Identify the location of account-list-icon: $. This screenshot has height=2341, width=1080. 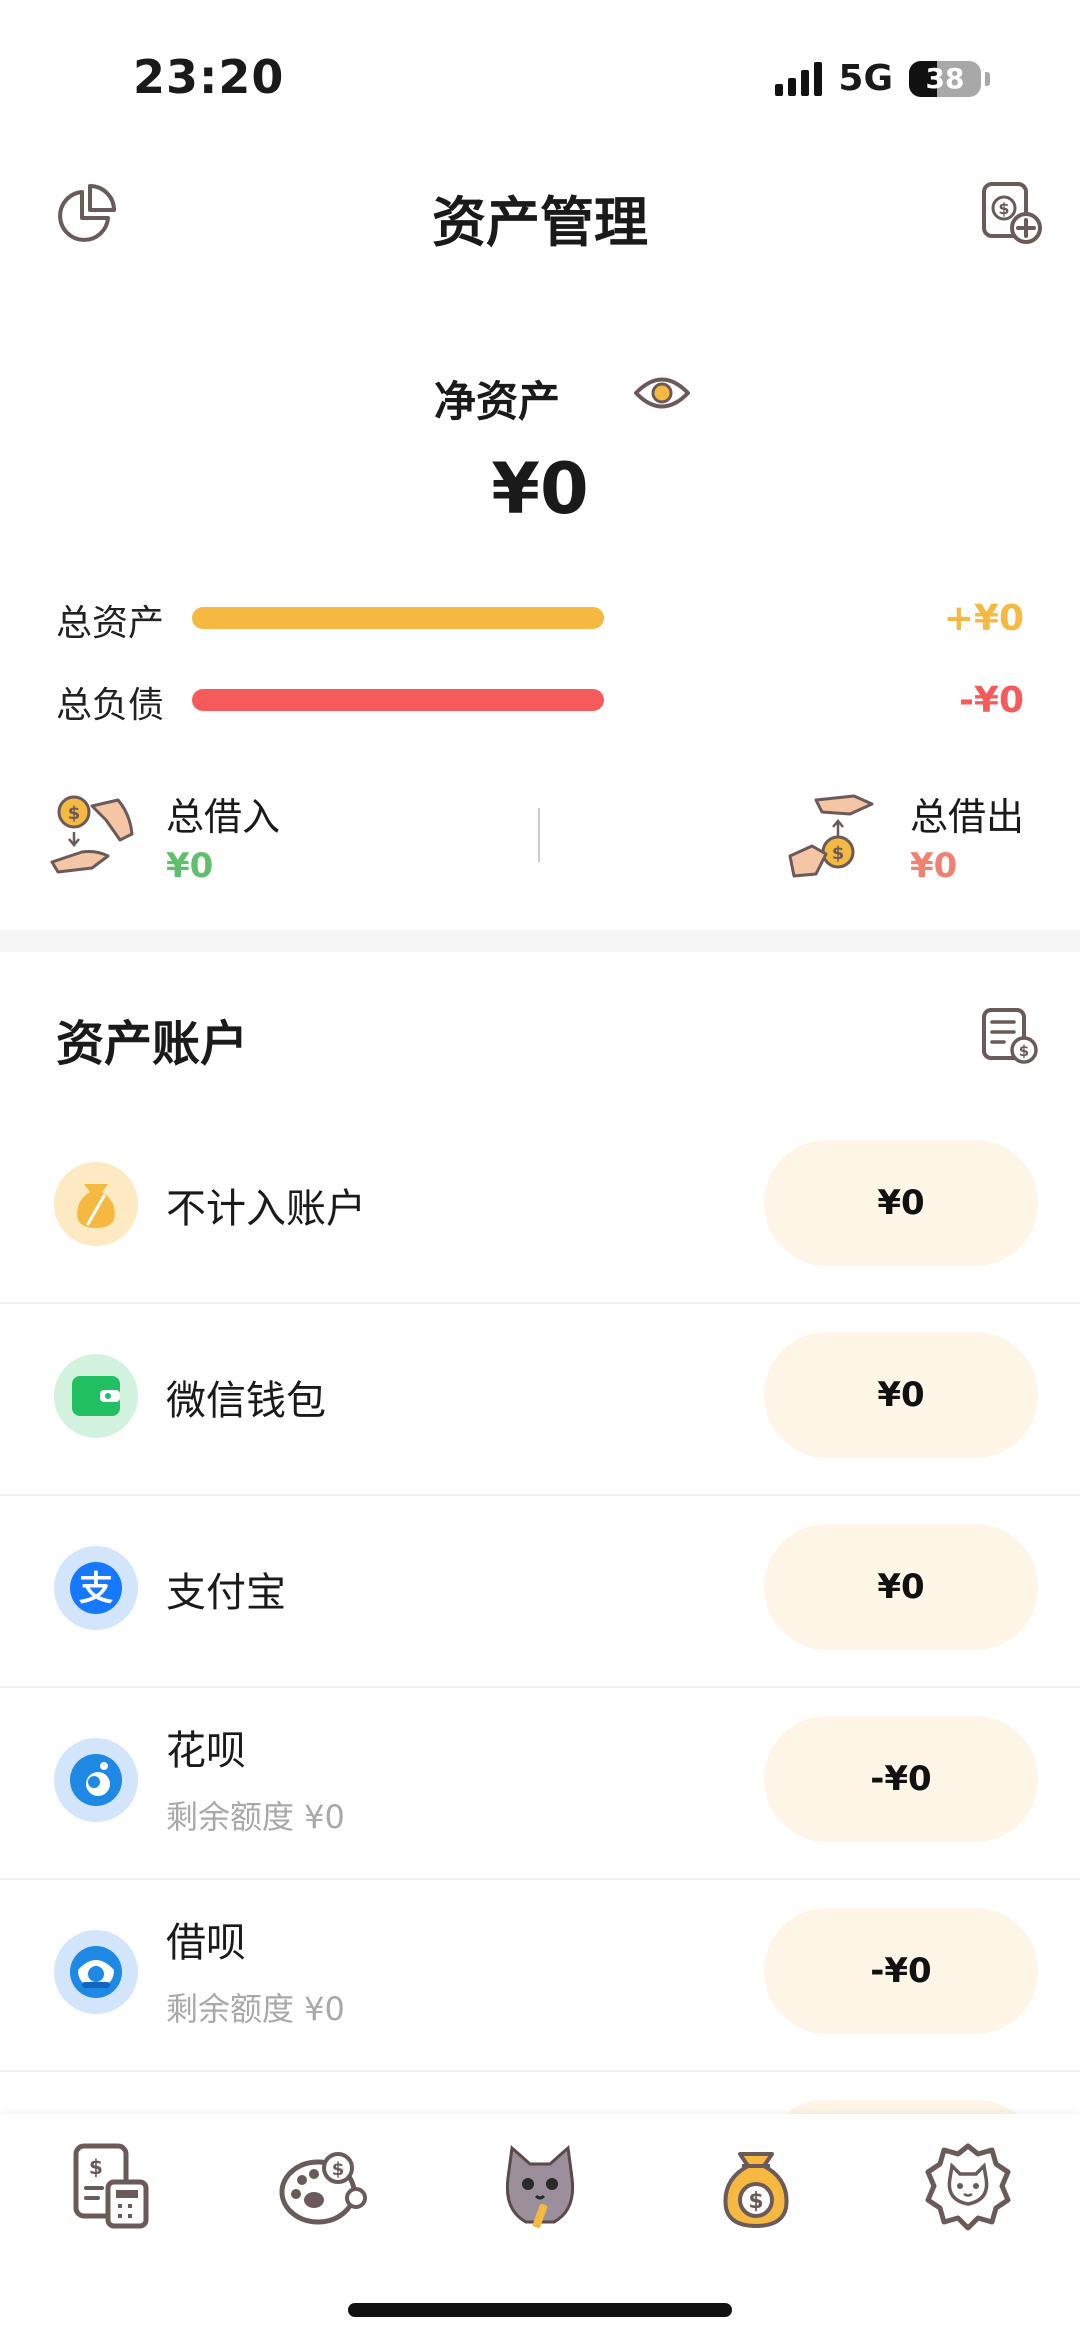
(1010, 1036).